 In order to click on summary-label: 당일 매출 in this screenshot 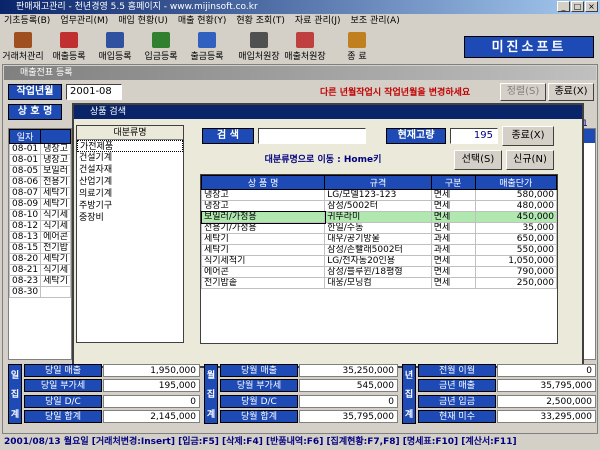, I will do `click(63, 370)`.